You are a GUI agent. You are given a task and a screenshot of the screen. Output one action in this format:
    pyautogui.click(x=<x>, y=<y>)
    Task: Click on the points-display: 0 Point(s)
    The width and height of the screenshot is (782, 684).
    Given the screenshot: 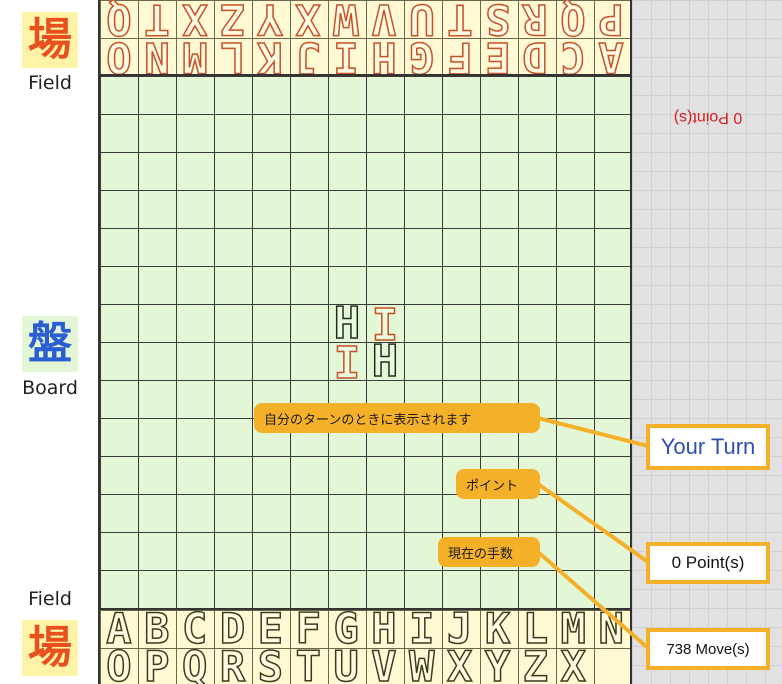 What is the action you would take?
    pyautogui.click(x=708, y=563)
    